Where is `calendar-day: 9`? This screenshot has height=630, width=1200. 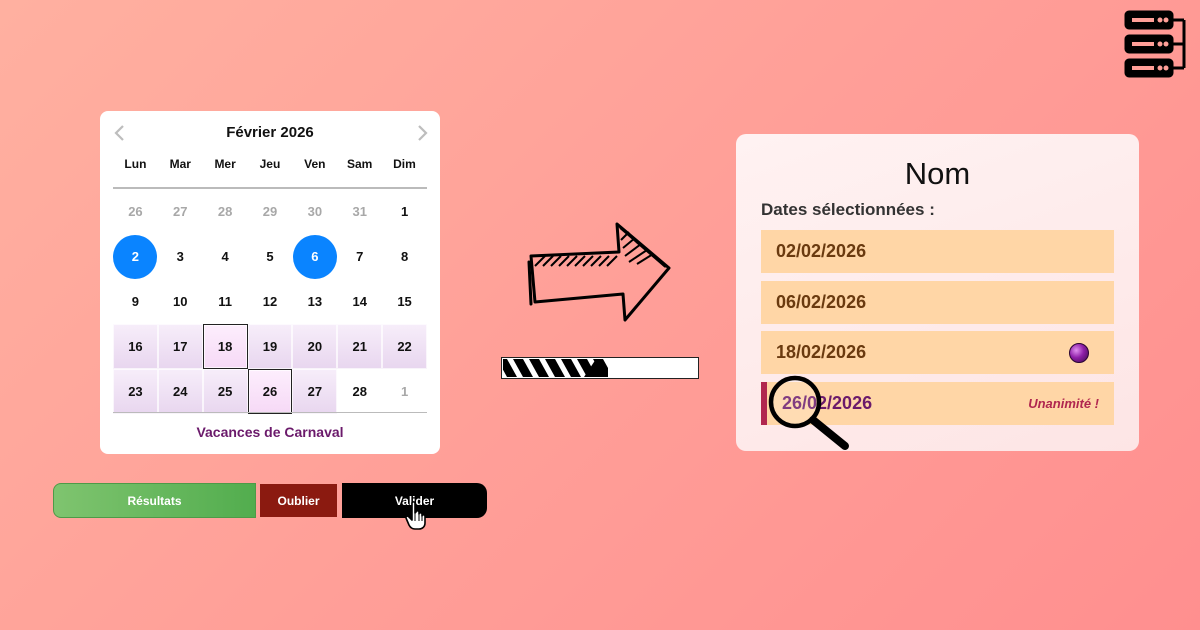 calendar-day: 9 is located at coordinates (135, 301).